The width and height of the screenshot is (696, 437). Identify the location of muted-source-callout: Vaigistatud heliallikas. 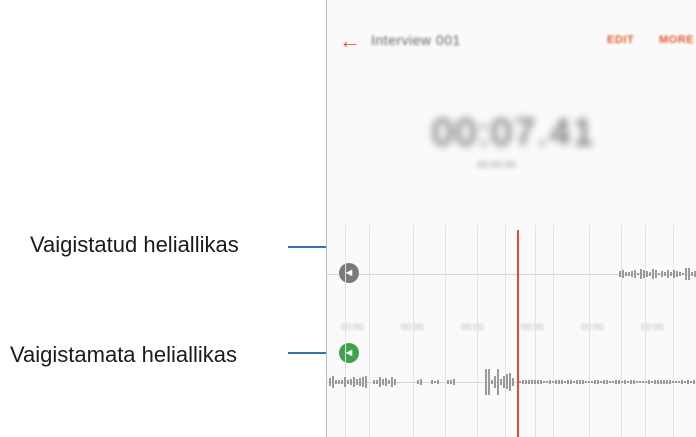
(134, 244).